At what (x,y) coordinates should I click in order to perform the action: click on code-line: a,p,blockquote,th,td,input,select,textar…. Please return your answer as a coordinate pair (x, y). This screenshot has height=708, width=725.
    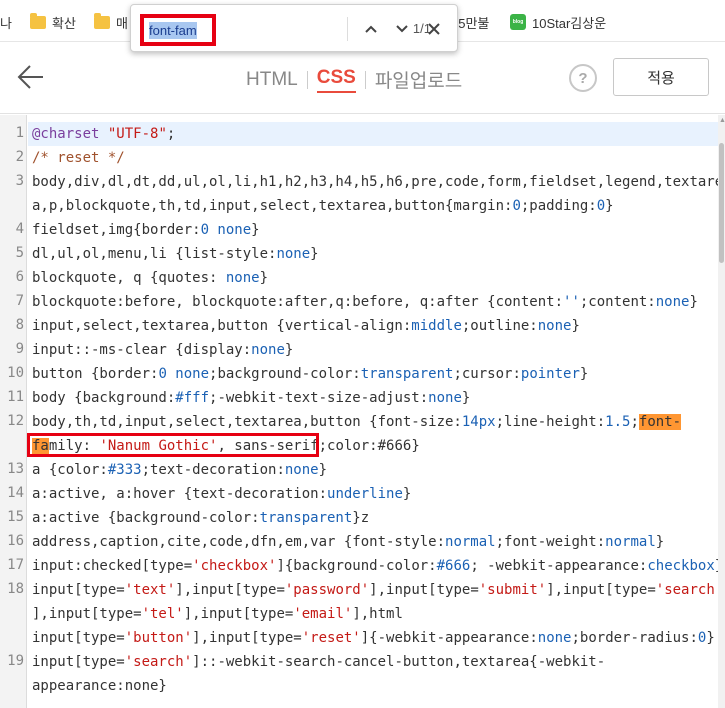
    Looking at the image, I should click on (323, 206).